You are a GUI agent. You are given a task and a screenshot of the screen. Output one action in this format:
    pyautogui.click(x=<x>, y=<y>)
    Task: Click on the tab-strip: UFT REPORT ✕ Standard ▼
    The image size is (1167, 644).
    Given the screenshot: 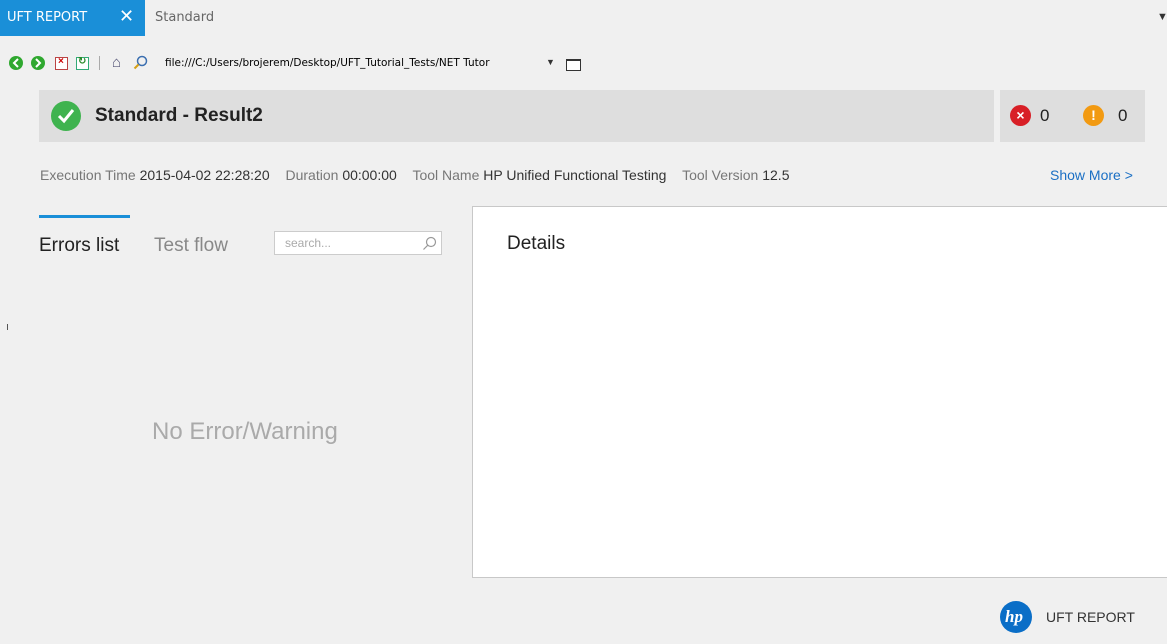 What is the action you would take?
    pyautogui.click(x=583, y=18)
    